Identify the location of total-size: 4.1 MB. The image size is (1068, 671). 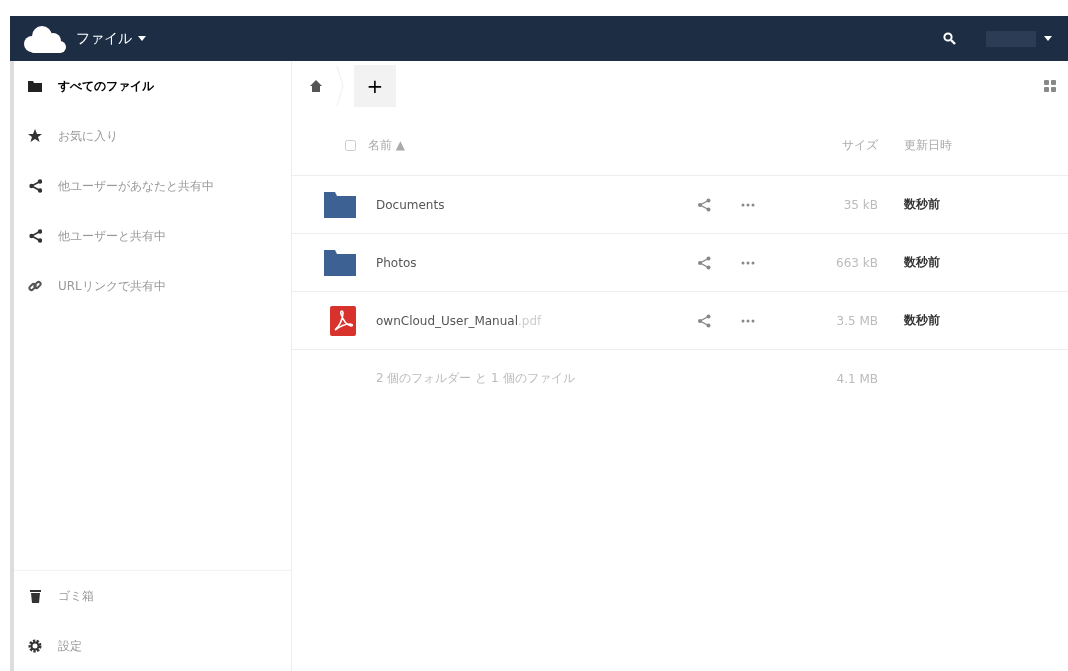
(856, 378).